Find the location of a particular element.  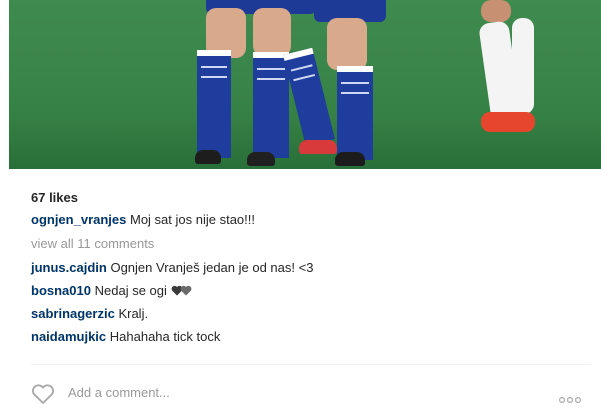

opponent-leg is located at coordinates (496, 11).